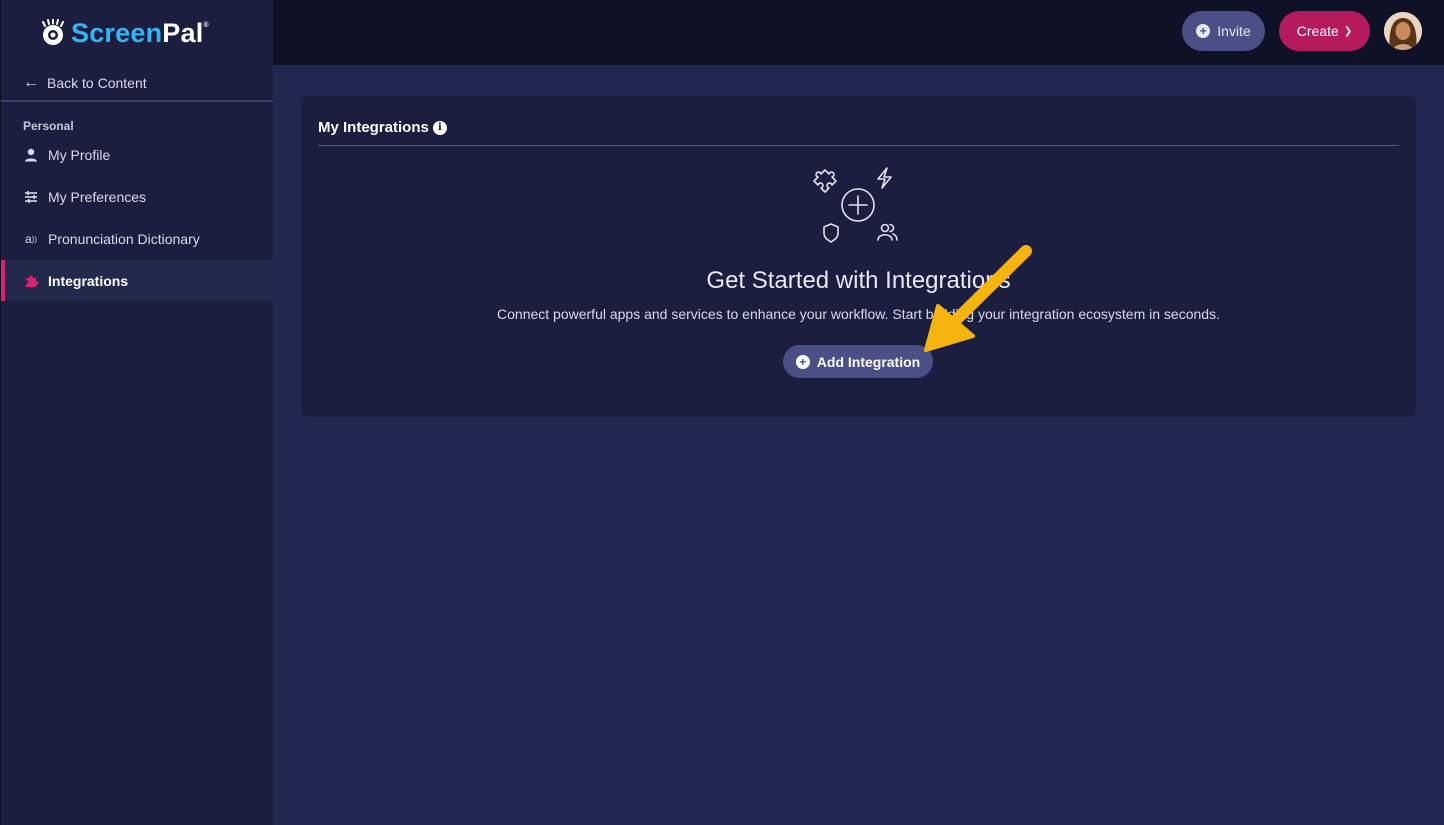 This screenshot has width=1444, height=825. I want to click on invite-label: Invite, so click(1234, 31).